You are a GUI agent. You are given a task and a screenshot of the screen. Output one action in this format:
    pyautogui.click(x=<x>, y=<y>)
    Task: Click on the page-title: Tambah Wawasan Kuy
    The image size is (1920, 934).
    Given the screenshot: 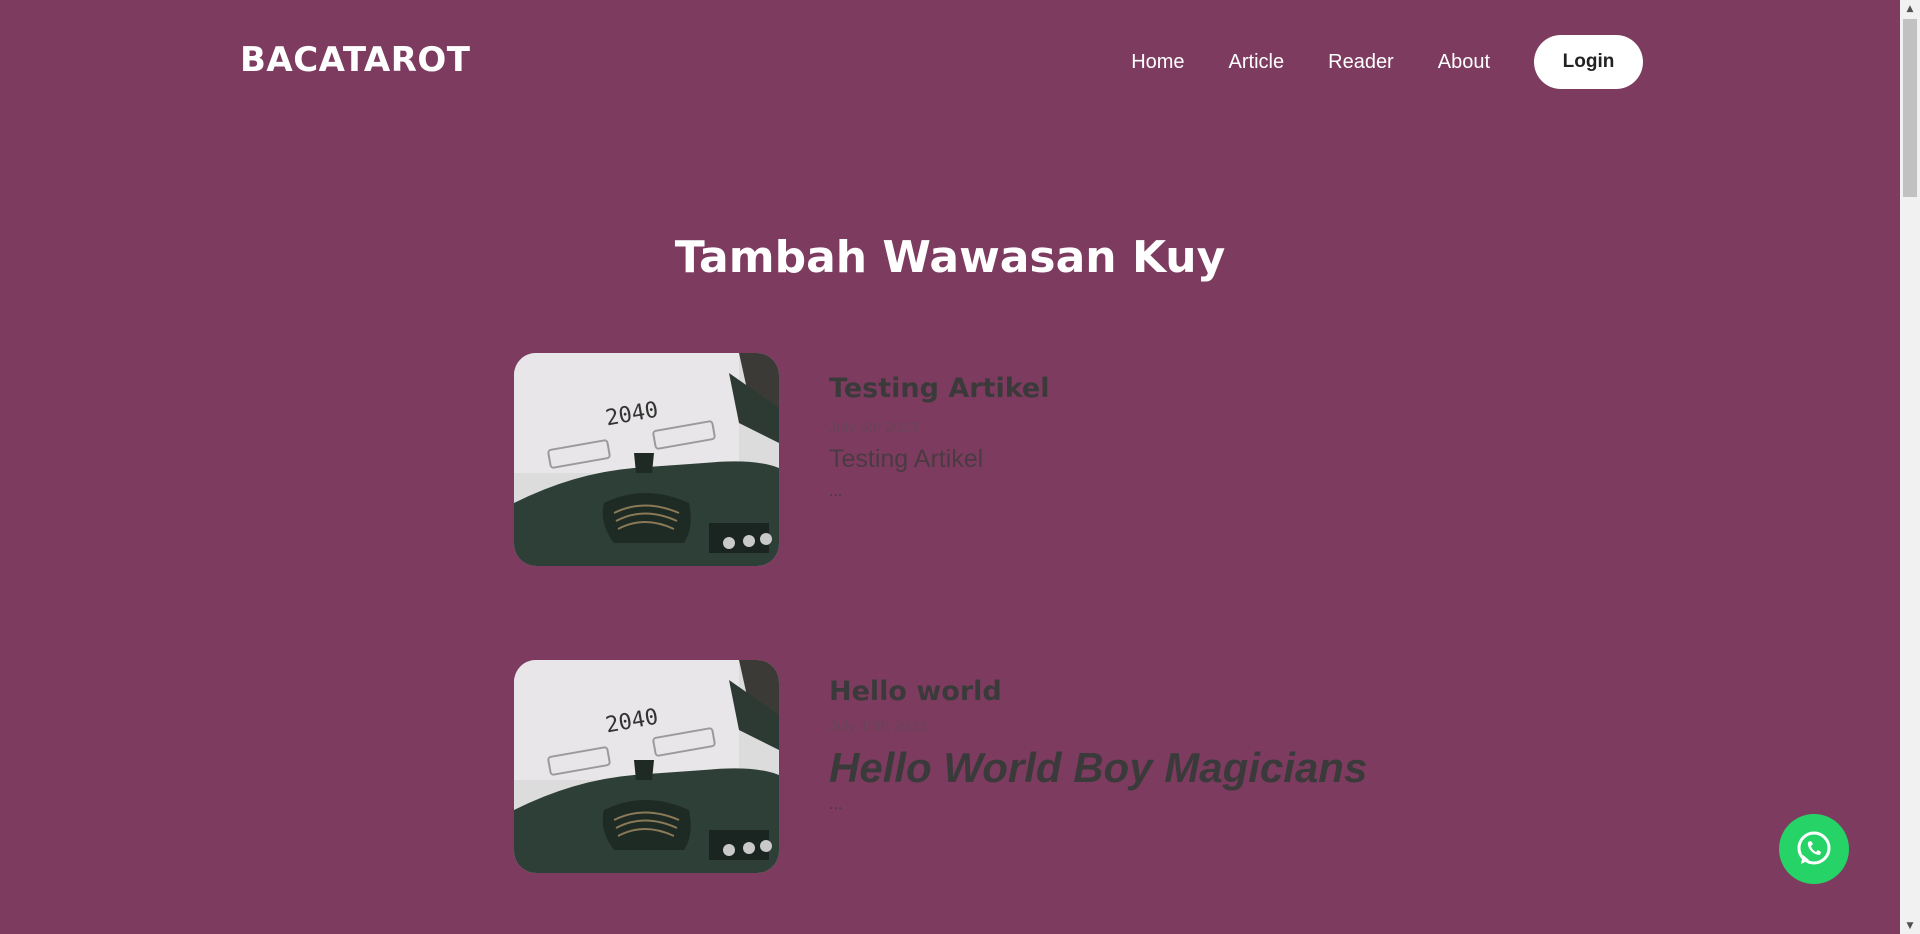 What is the action you would take?
    pyautogui.click(x=950, y=257)
    